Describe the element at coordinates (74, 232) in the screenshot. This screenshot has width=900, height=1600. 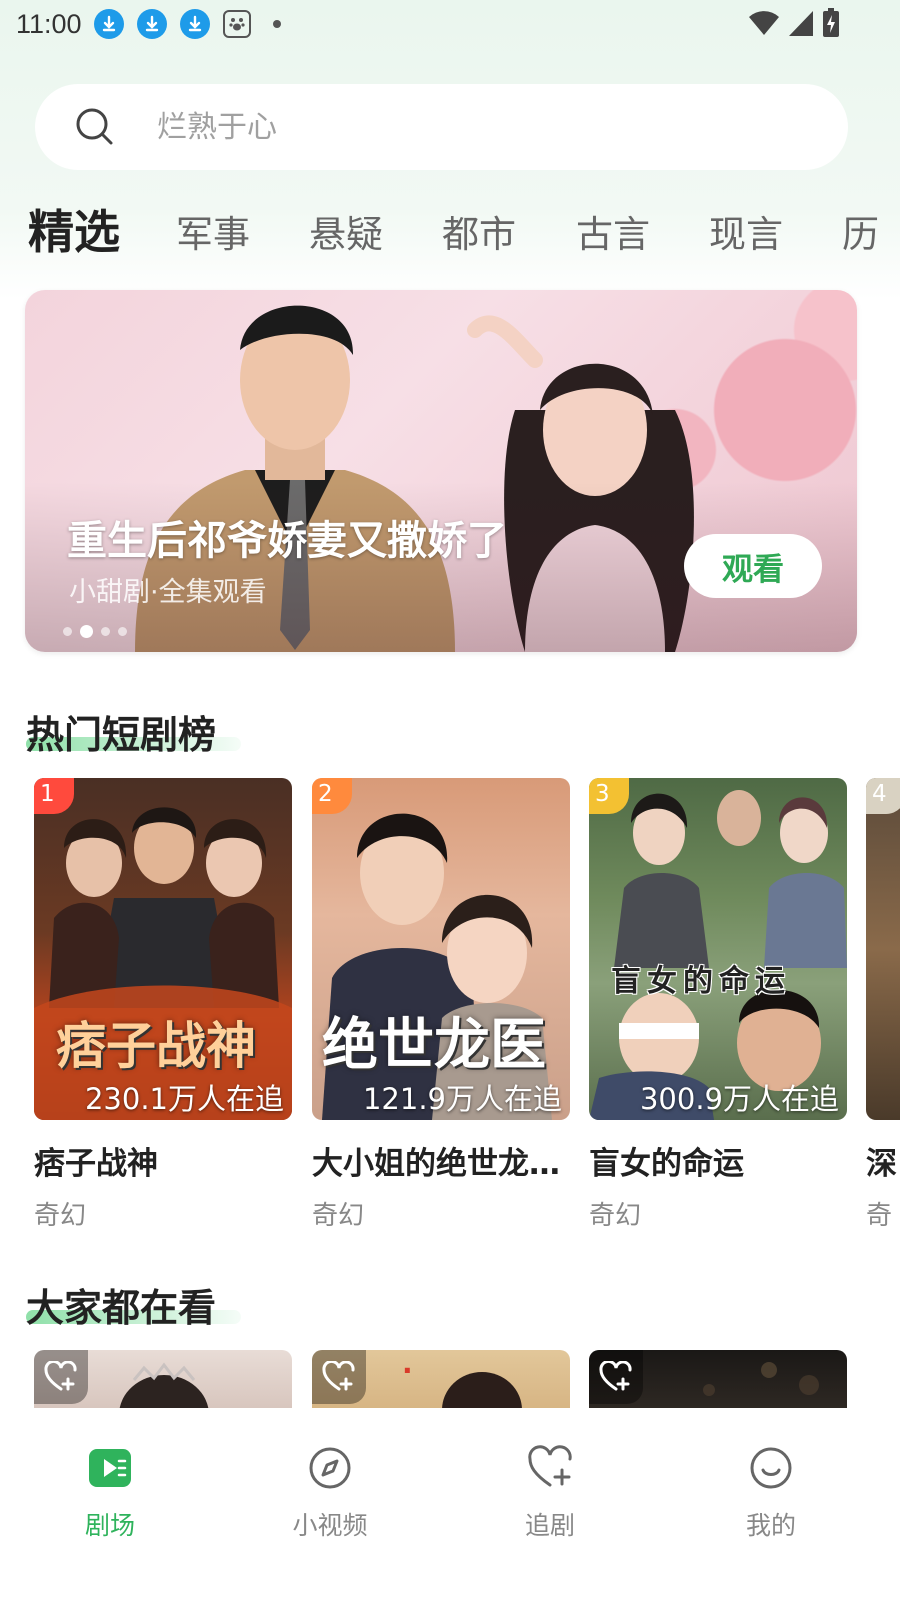
I see `tab-featured: 精选` at that location.